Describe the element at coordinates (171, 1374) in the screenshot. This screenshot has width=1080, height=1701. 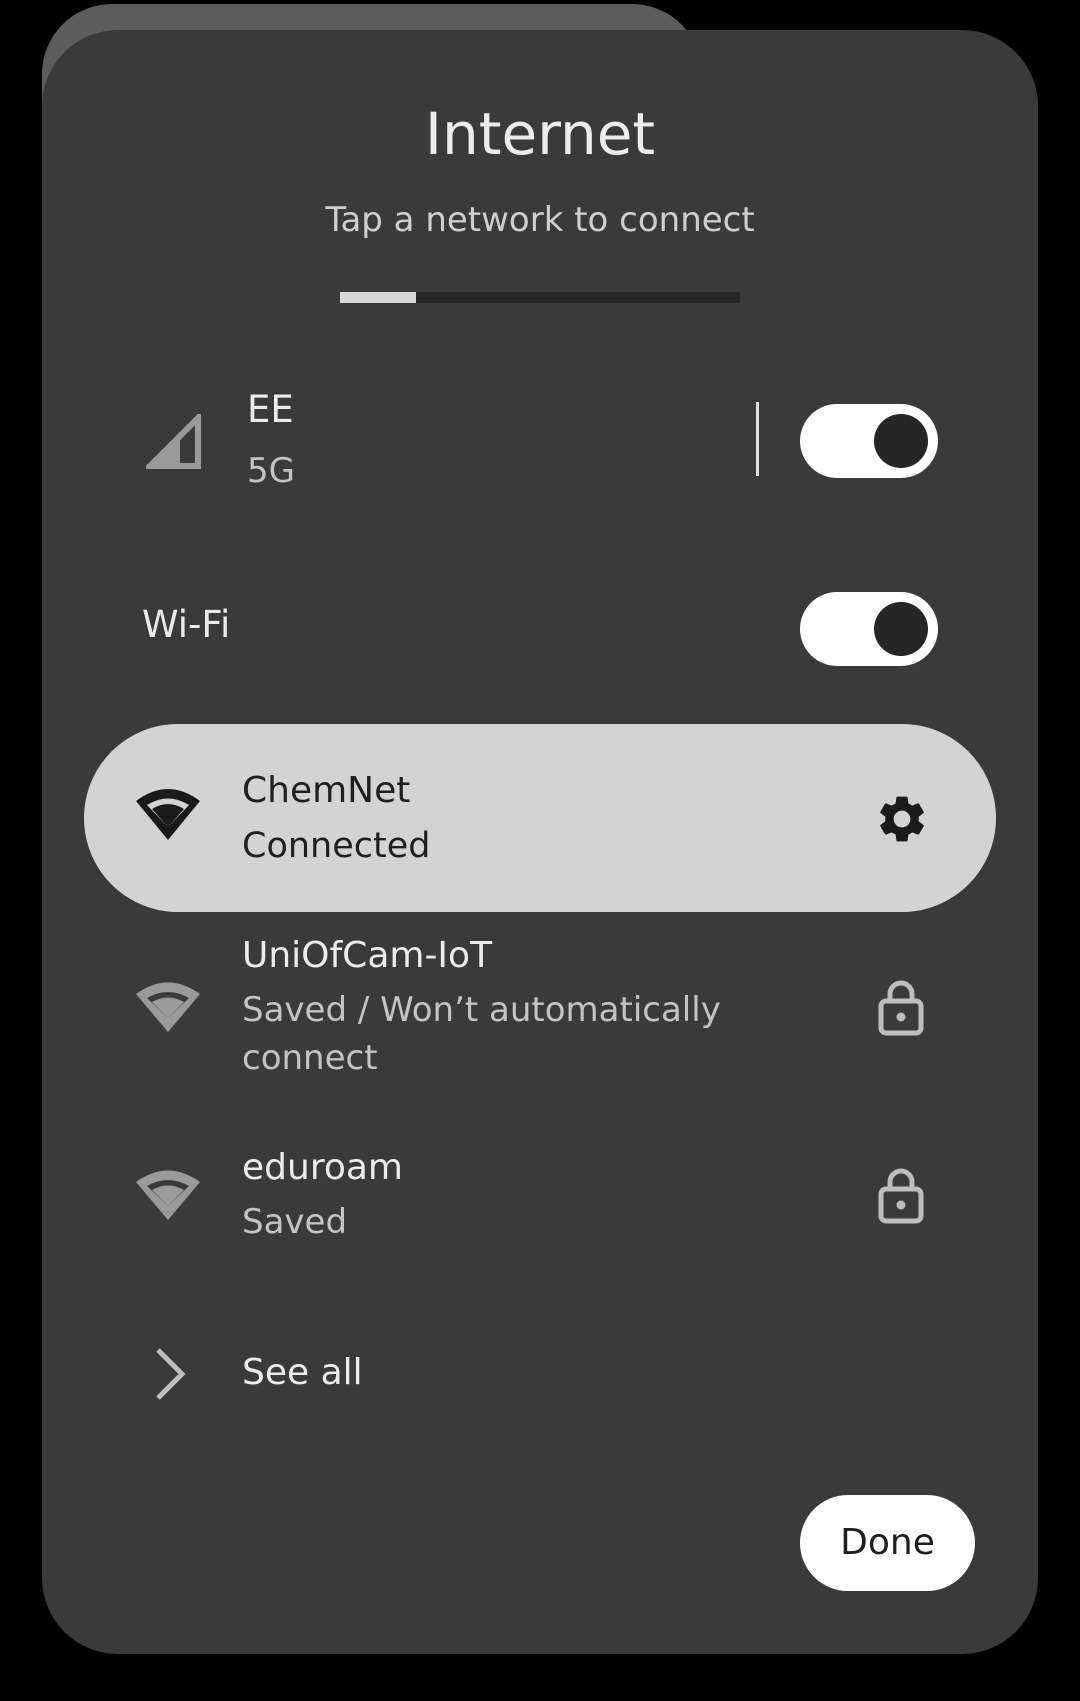
I see `chevron-right-icon` at that location.